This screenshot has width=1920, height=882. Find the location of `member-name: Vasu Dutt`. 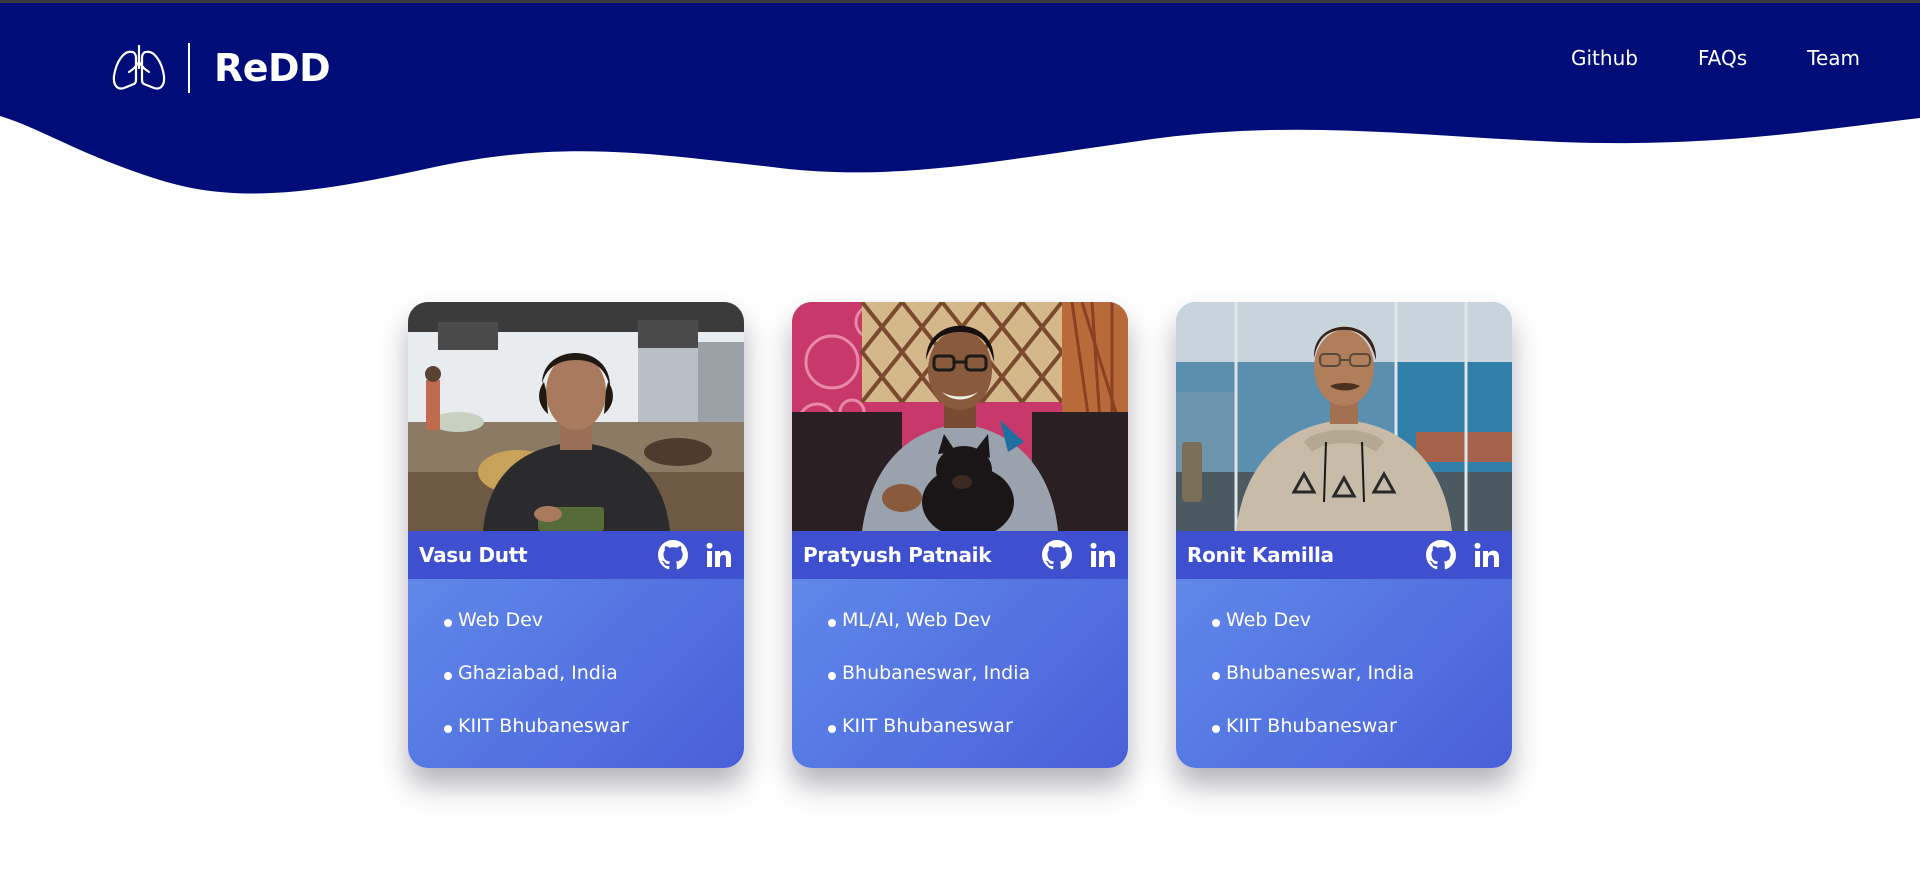

member-name: Vasu Dutt is located at coordinates (473, 555).